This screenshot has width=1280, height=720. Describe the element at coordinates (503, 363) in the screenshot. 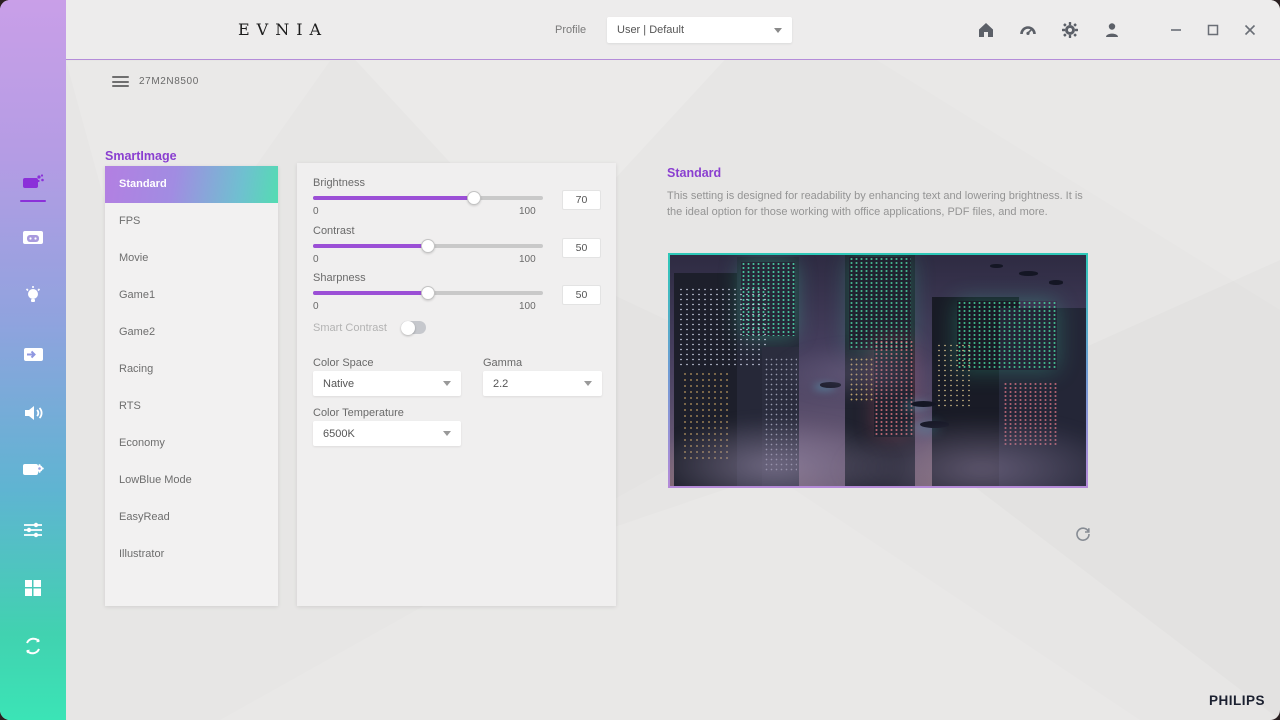

I see `gamma-label: Gamma` at that location.